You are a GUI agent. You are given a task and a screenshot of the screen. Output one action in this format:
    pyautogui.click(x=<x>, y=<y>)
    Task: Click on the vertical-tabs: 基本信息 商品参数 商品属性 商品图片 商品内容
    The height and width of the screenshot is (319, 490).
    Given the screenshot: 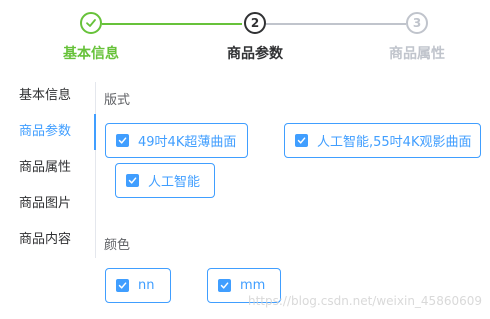 What is the action you would take?
    pyautogui.click(x=48, y=168)
    